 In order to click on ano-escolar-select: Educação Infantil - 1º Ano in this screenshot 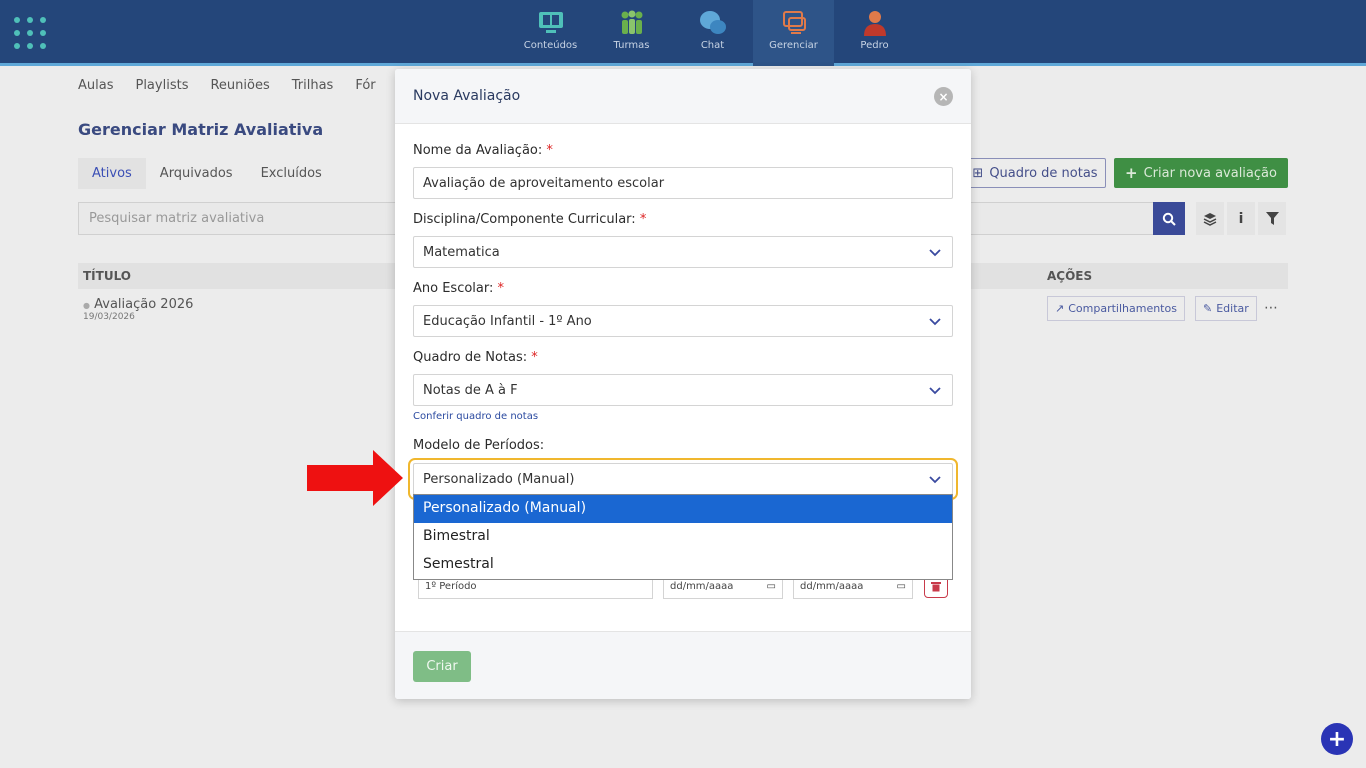, I will do `click(683, 321)`.